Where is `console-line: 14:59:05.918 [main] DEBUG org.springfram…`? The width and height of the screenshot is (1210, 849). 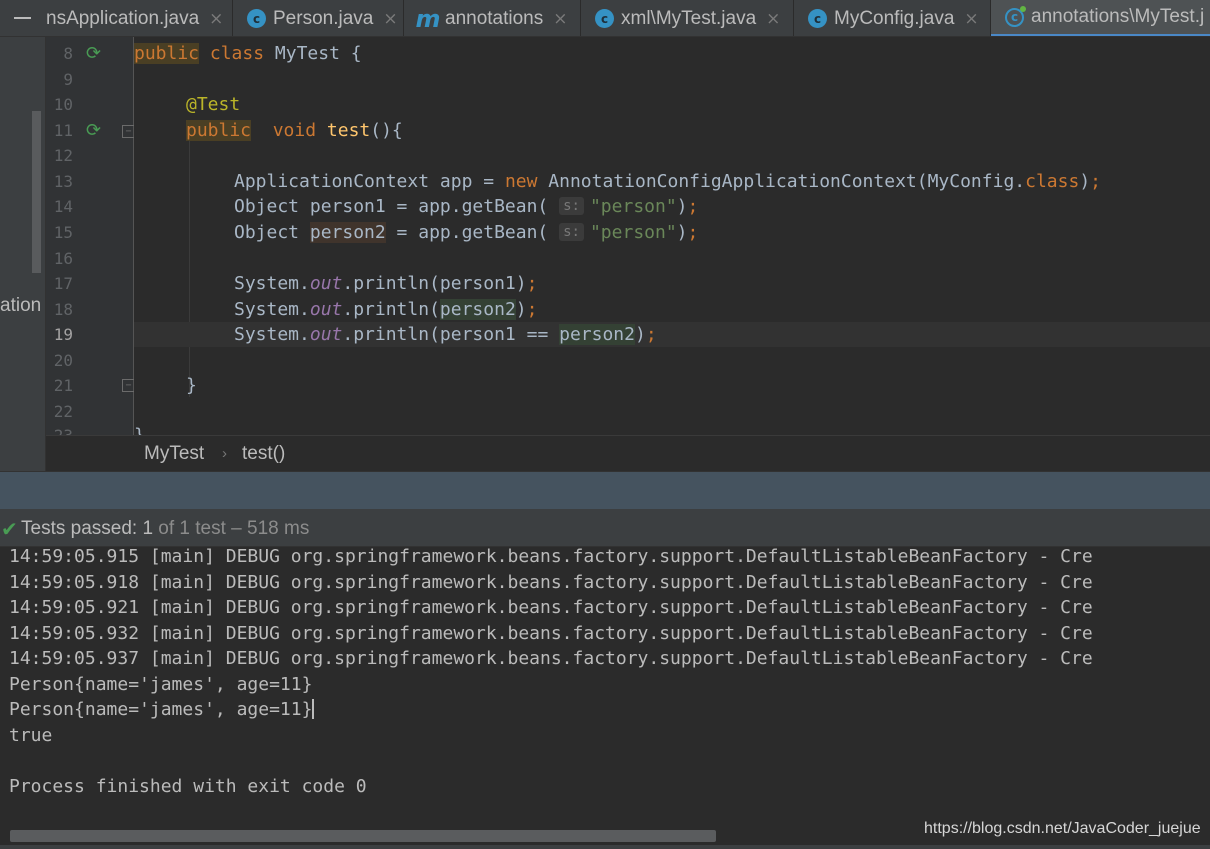
console-line: 14:59:05.918 [main] DEBUG org.springfram… is located at coordinates (551, 582).